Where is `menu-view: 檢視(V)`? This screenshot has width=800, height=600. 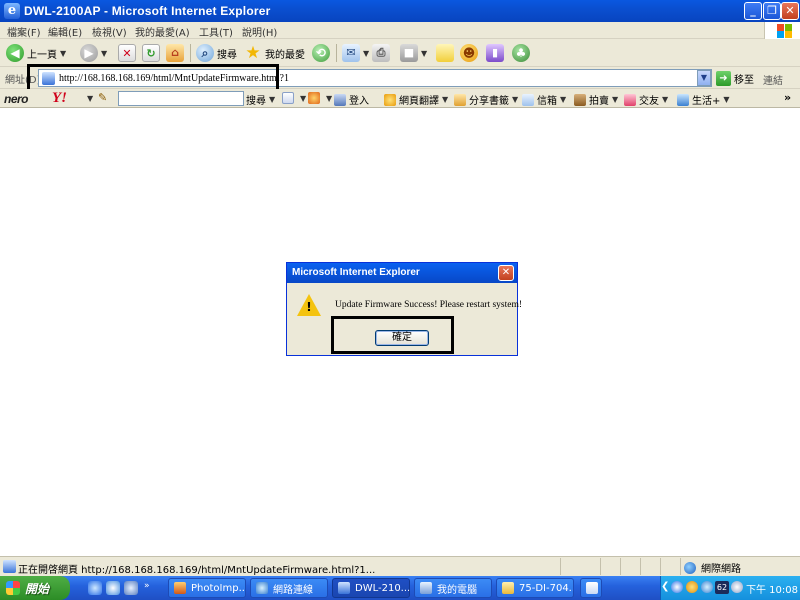
menu-view: 檢視(V) is located at coordinates (109, 31).